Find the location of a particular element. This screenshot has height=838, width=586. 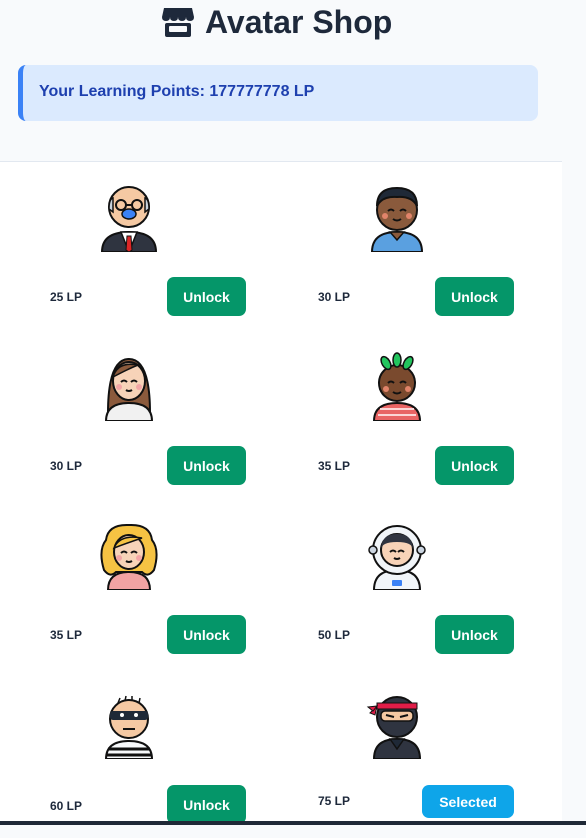

avatar-card: 50 LP Unlock is located at coordinates (402, 584).